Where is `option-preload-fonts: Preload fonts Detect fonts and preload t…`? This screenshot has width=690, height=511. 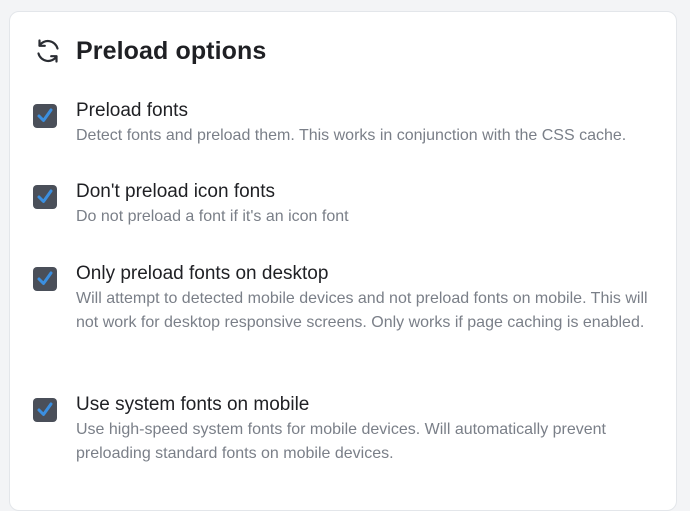
option-preload-fonts: Preload fonts Detect fonts and preload t… is located at coordinates (342, 123).